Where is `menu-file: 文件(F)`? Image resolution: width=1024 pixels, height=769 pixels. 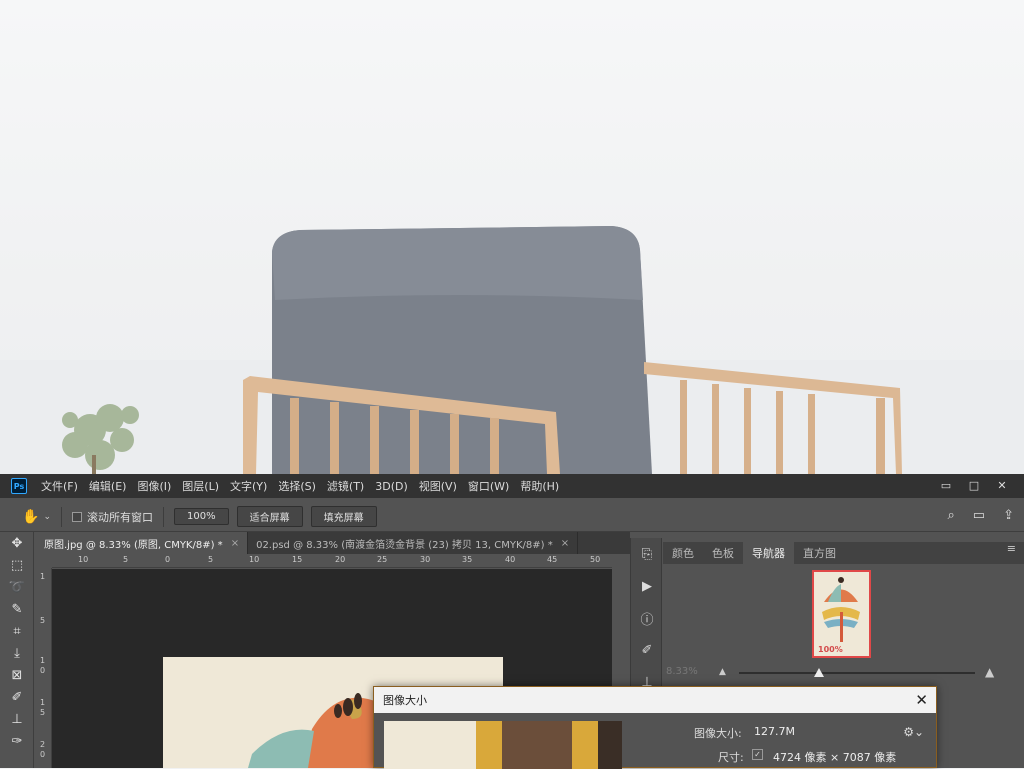
menu-file: 文件(F) is located at coordinates (59, 486).